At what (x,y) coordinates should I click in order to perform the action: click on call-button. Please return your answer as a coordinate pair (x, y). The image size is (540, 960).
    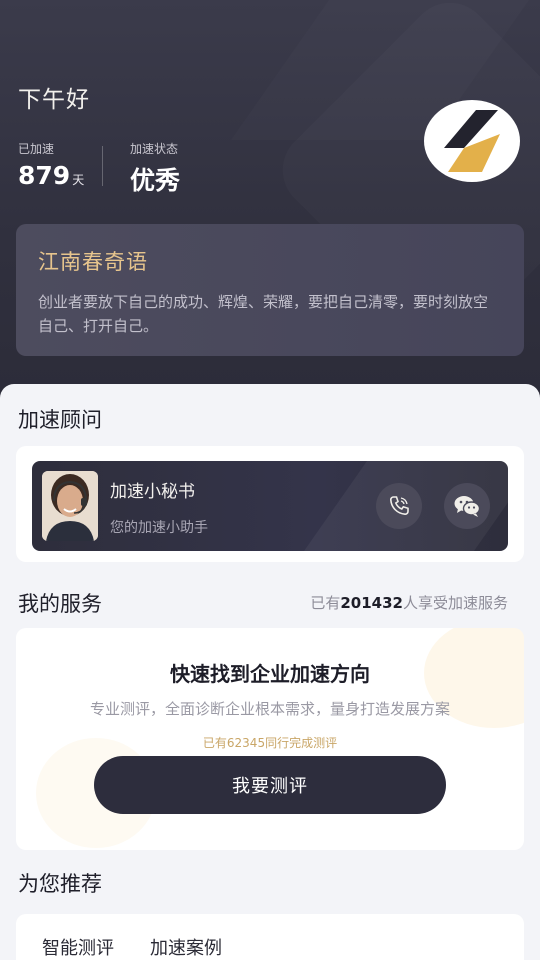
    Looking at the image, I should click on (399, 506).